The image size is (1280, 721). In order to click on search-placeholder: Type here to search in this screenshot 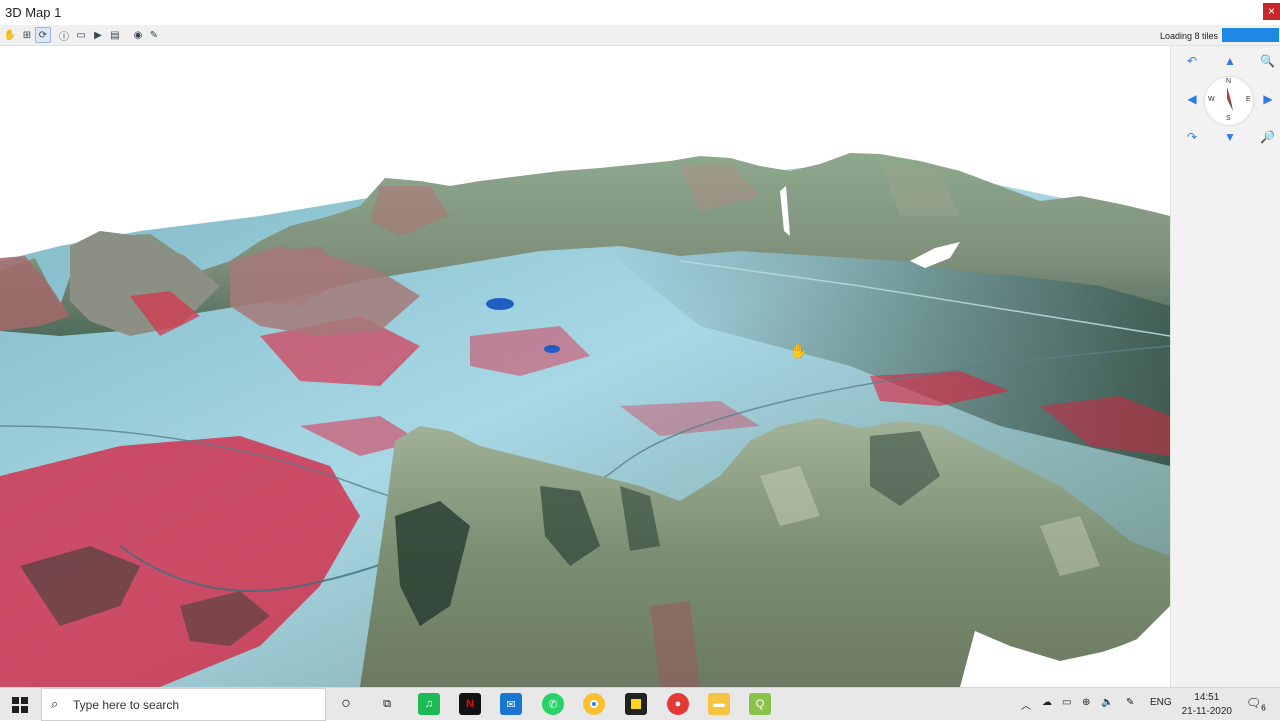, I will do `click(126, 705)`.